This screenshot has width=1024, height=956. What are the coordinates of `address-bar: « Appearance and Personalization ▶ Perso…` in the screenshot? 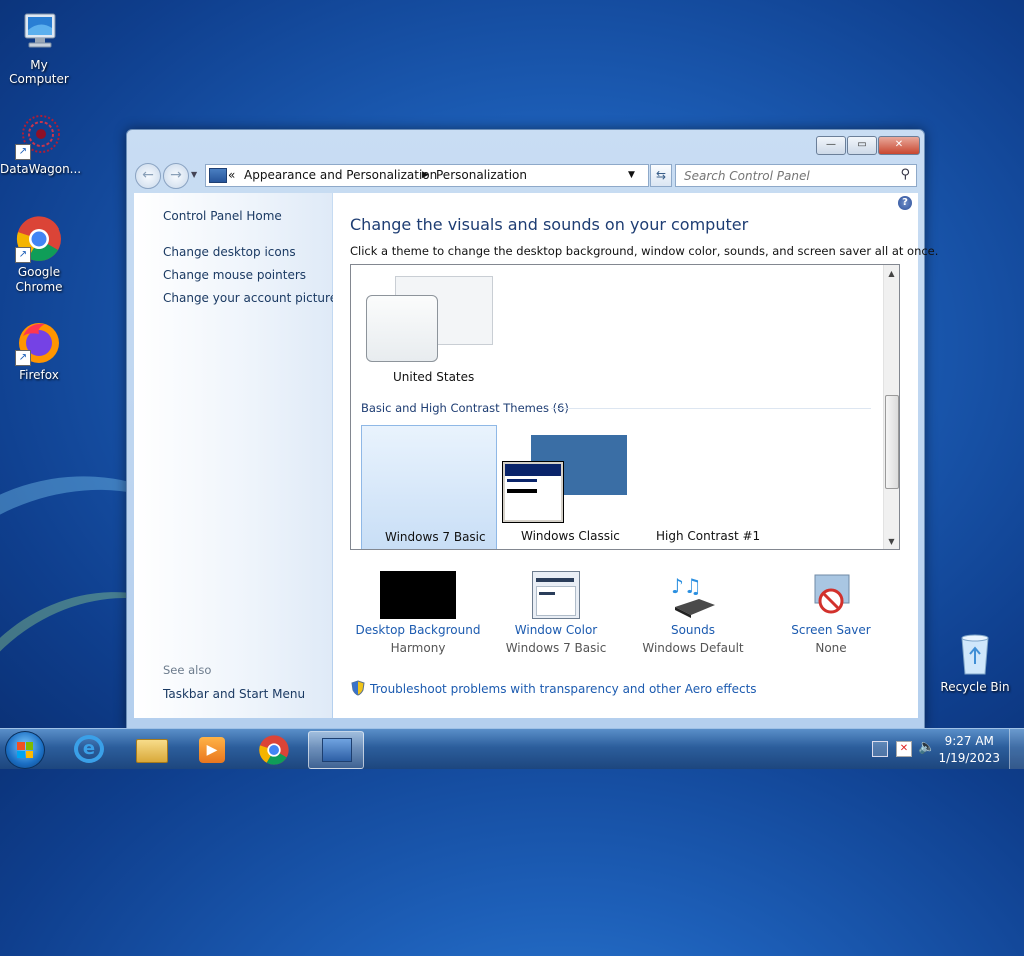 It's located at (427, 175).